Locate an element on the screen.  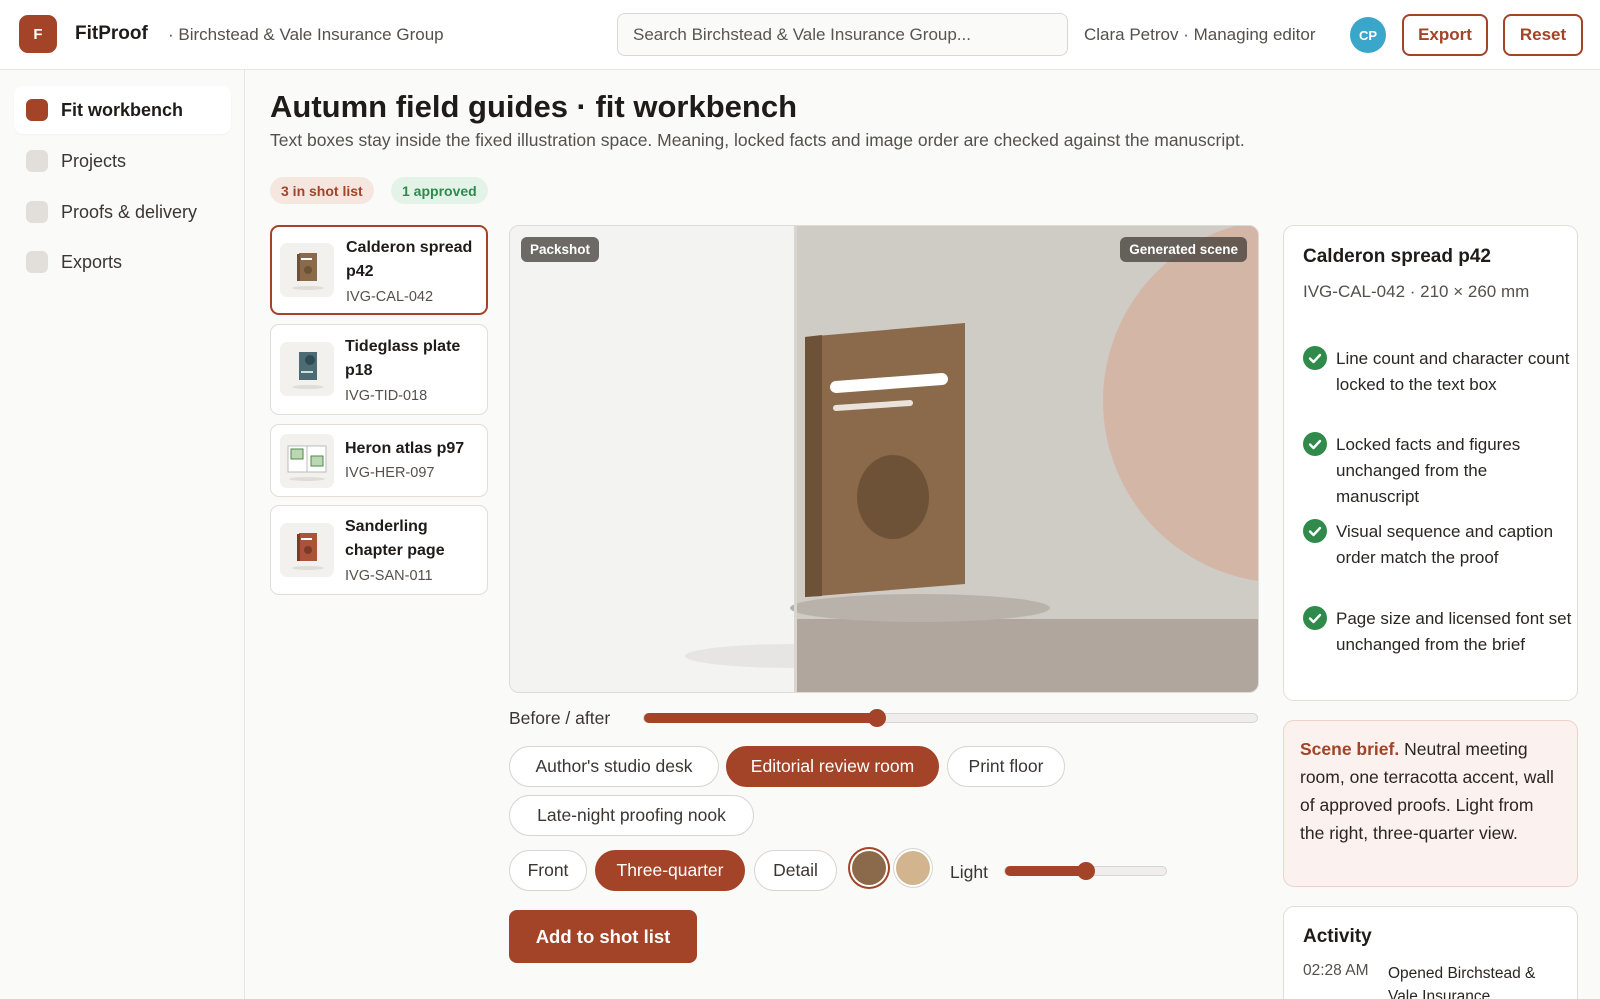
sidebar-item-projects: Projects is located at coordinates (122, 161).